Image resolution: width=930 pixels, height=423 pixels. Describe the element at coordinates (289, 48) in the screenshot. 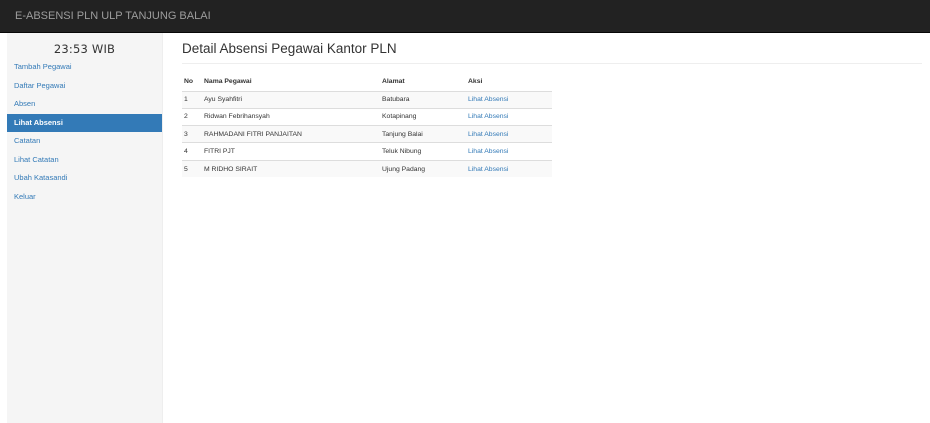

I see `page-title: Detail Absensi Pegawai Kantor PLN` at that location.